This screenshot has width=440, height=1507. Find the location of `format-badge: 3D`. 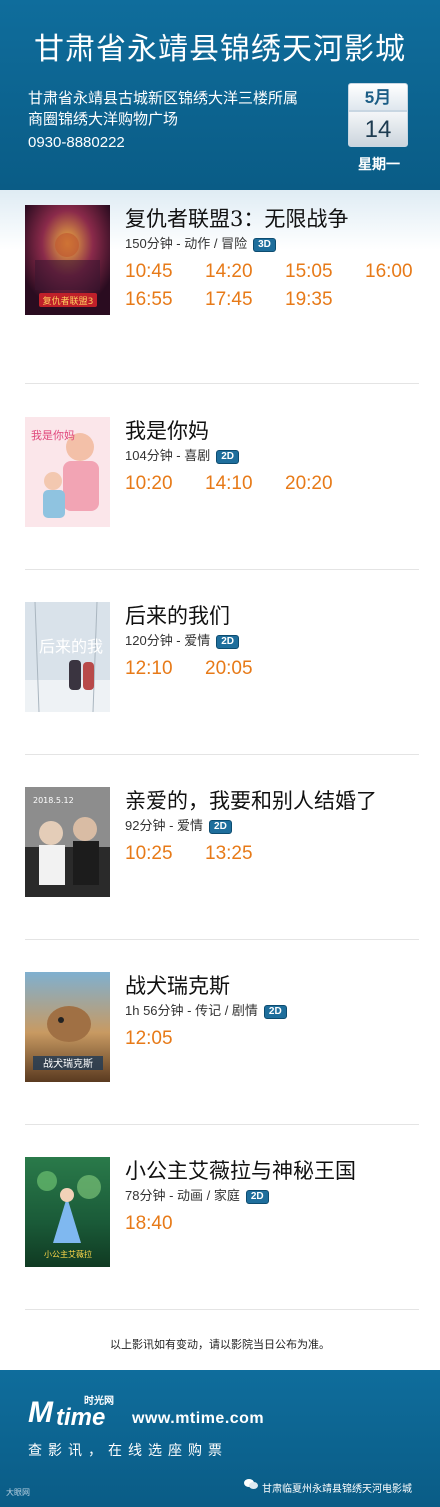

format-badge: 3D is located at coordinates (264, 245).